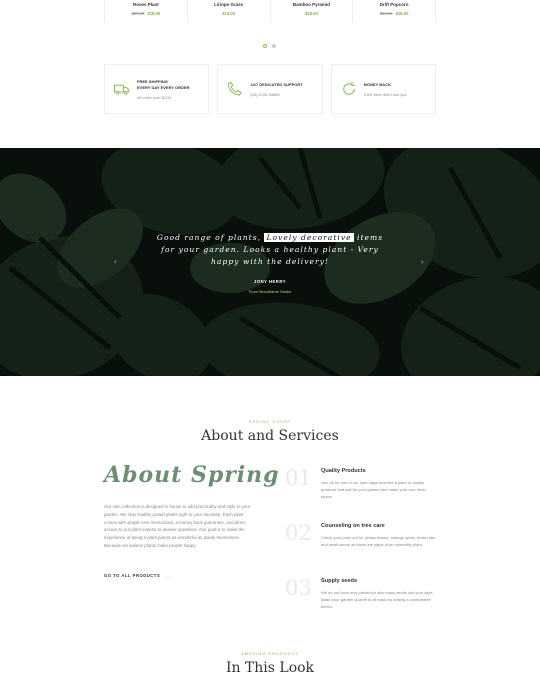 The image size is (540, 680). I want to click on product-card: Roses Plant $20.00 $18.00, so click(146, 11).